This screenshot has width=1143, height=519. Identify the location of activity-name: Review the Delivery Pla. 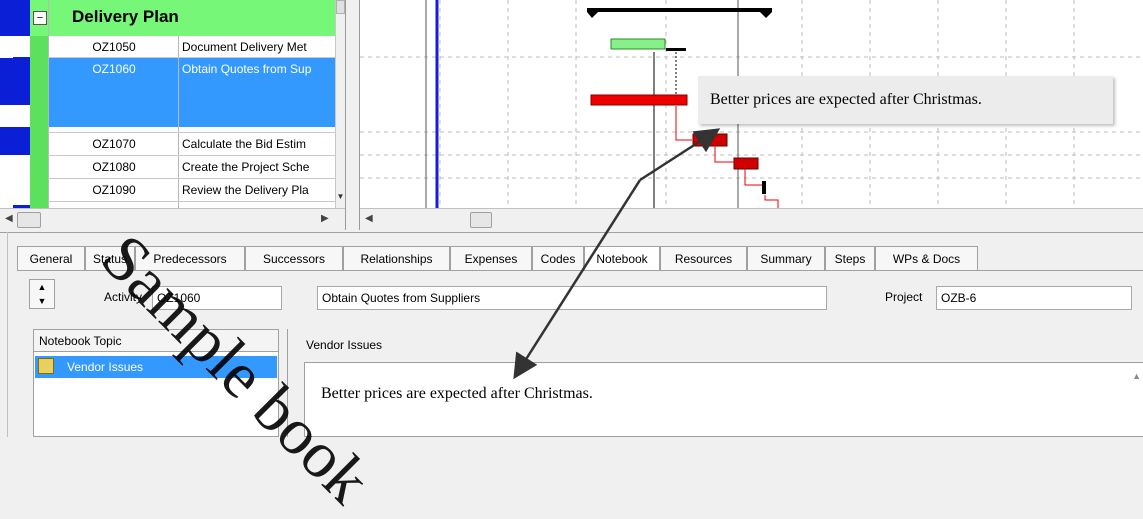
(245, 190).